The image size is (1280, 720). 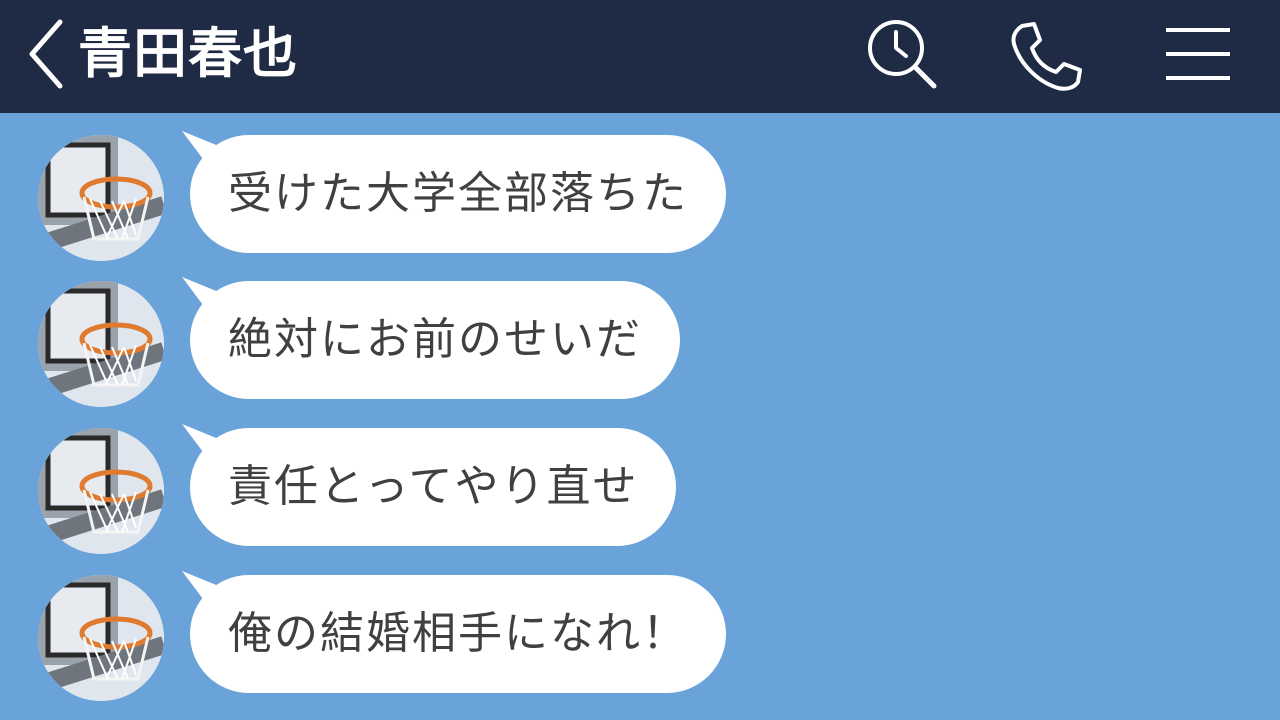 I want to click on message-text: 絶対にお前のせいだ, so click(x=435, y=339).